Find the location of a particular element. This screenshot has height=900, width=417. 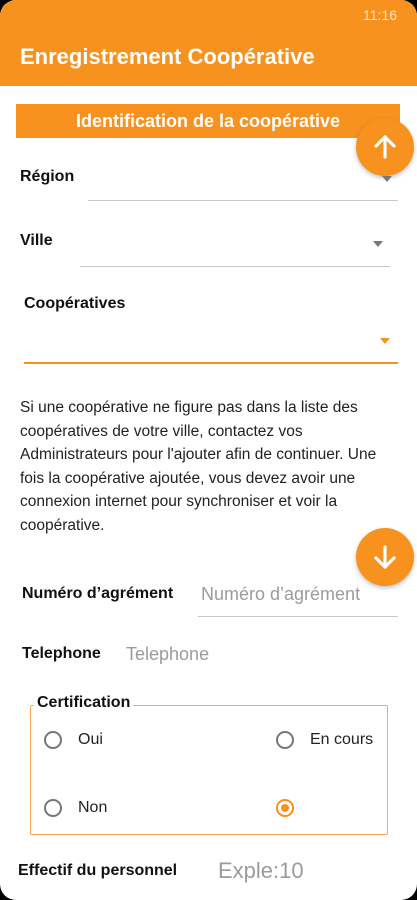

agrement-label: Numéro d’agrément is located at coordinates (98, 593).